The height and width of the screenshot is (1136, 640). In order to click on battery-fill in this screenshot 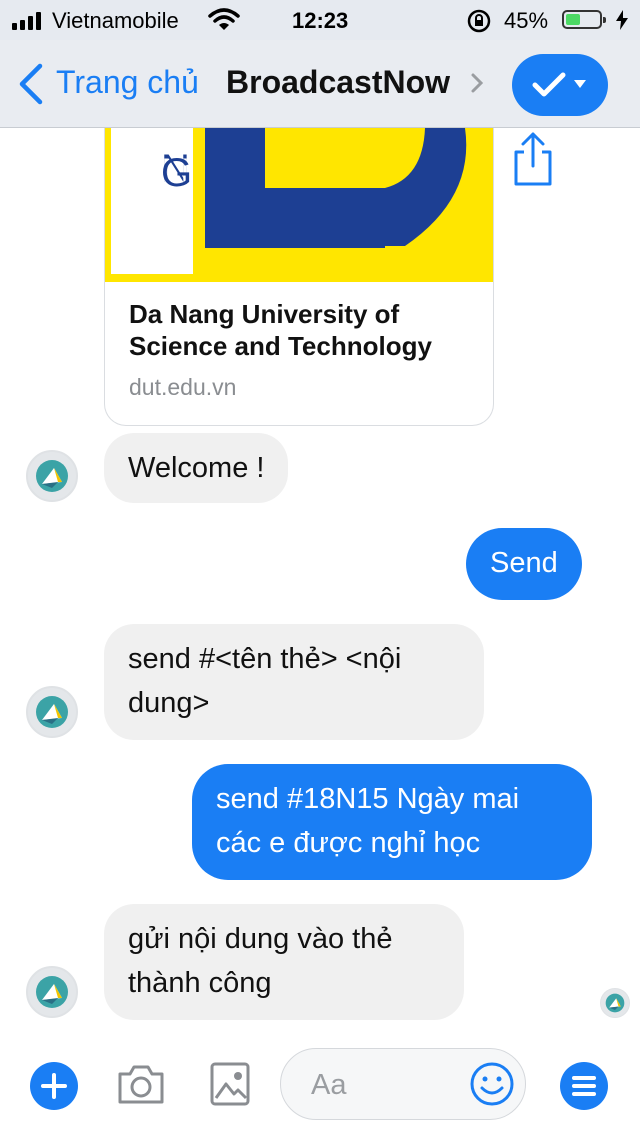, I will do `click(573, 19)`.